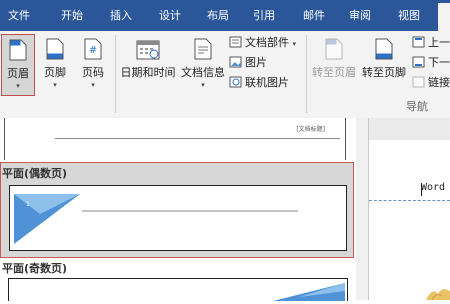  I want to click on document-info-icon, so click(203, 49).